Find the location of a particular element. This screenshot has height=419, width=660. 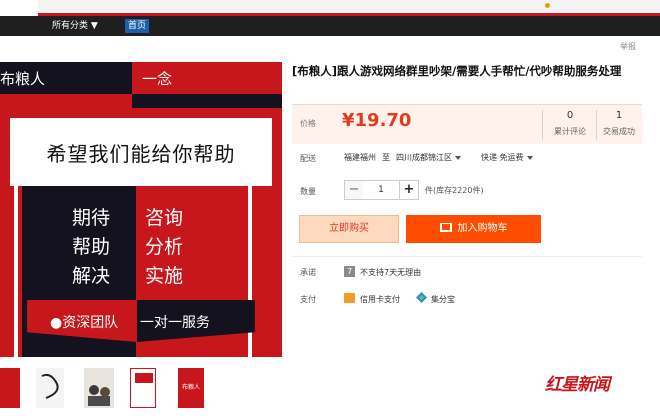

banner-left is located at coordinates (19, 8).